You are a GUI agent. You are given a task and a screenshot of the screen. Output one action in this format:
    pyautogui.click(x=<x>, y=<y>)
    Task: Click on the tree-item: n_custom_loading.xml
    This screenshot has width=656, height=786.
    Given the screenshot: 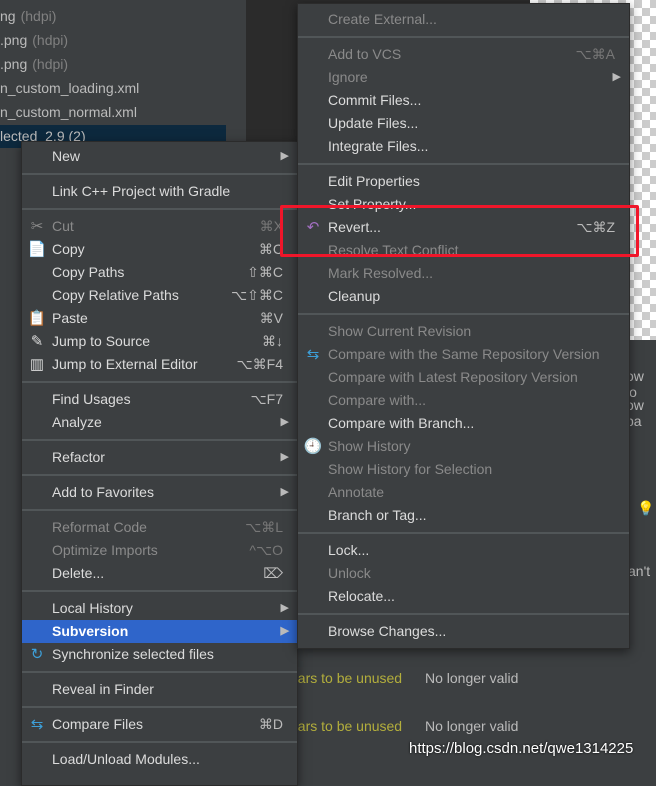 What is the action you would take?
    pyautogui.click(x=69, y=88)
    